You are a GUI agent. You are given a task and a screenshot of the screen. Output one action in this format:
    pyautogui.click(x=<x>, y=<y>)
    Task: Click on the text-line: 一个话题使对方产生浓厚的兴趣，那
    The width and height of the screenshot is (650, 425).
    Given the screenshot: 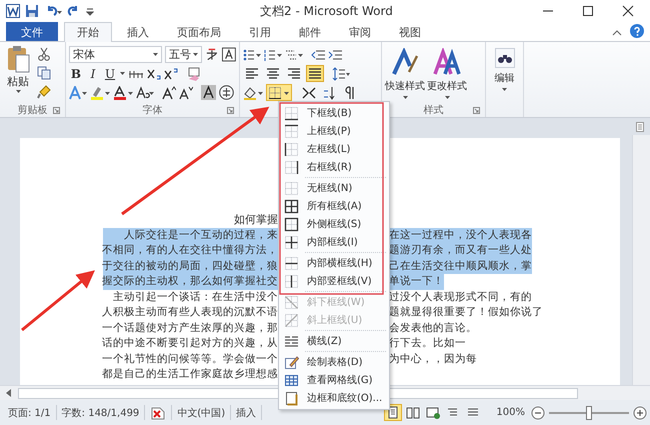 What is the action you would take?
    pyautogui.click(x=189, y=328)
    